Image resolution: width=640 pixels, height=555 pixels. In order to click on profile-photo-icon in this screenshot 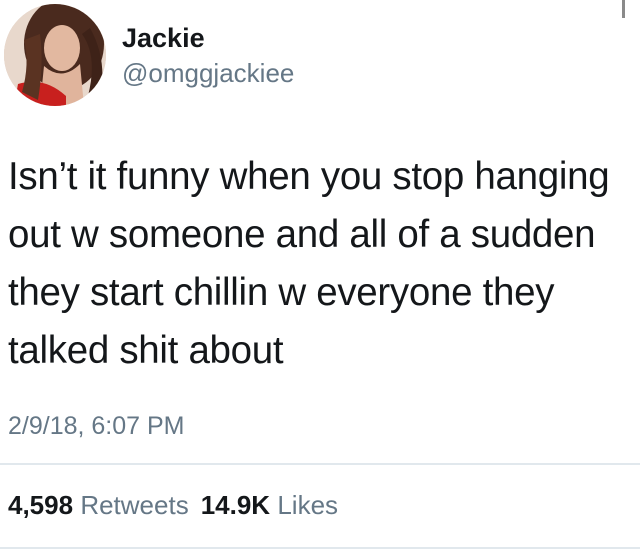, I will do `click(55, 55)`.